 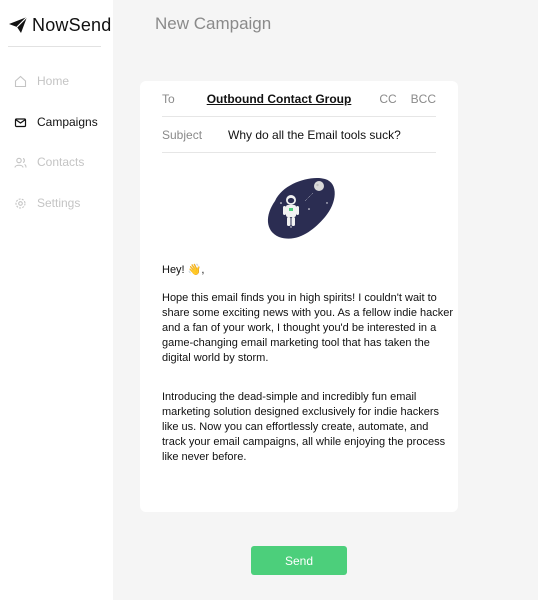 I want to click on sidebar-item-settings: Settings, so click(x=47, y=203).